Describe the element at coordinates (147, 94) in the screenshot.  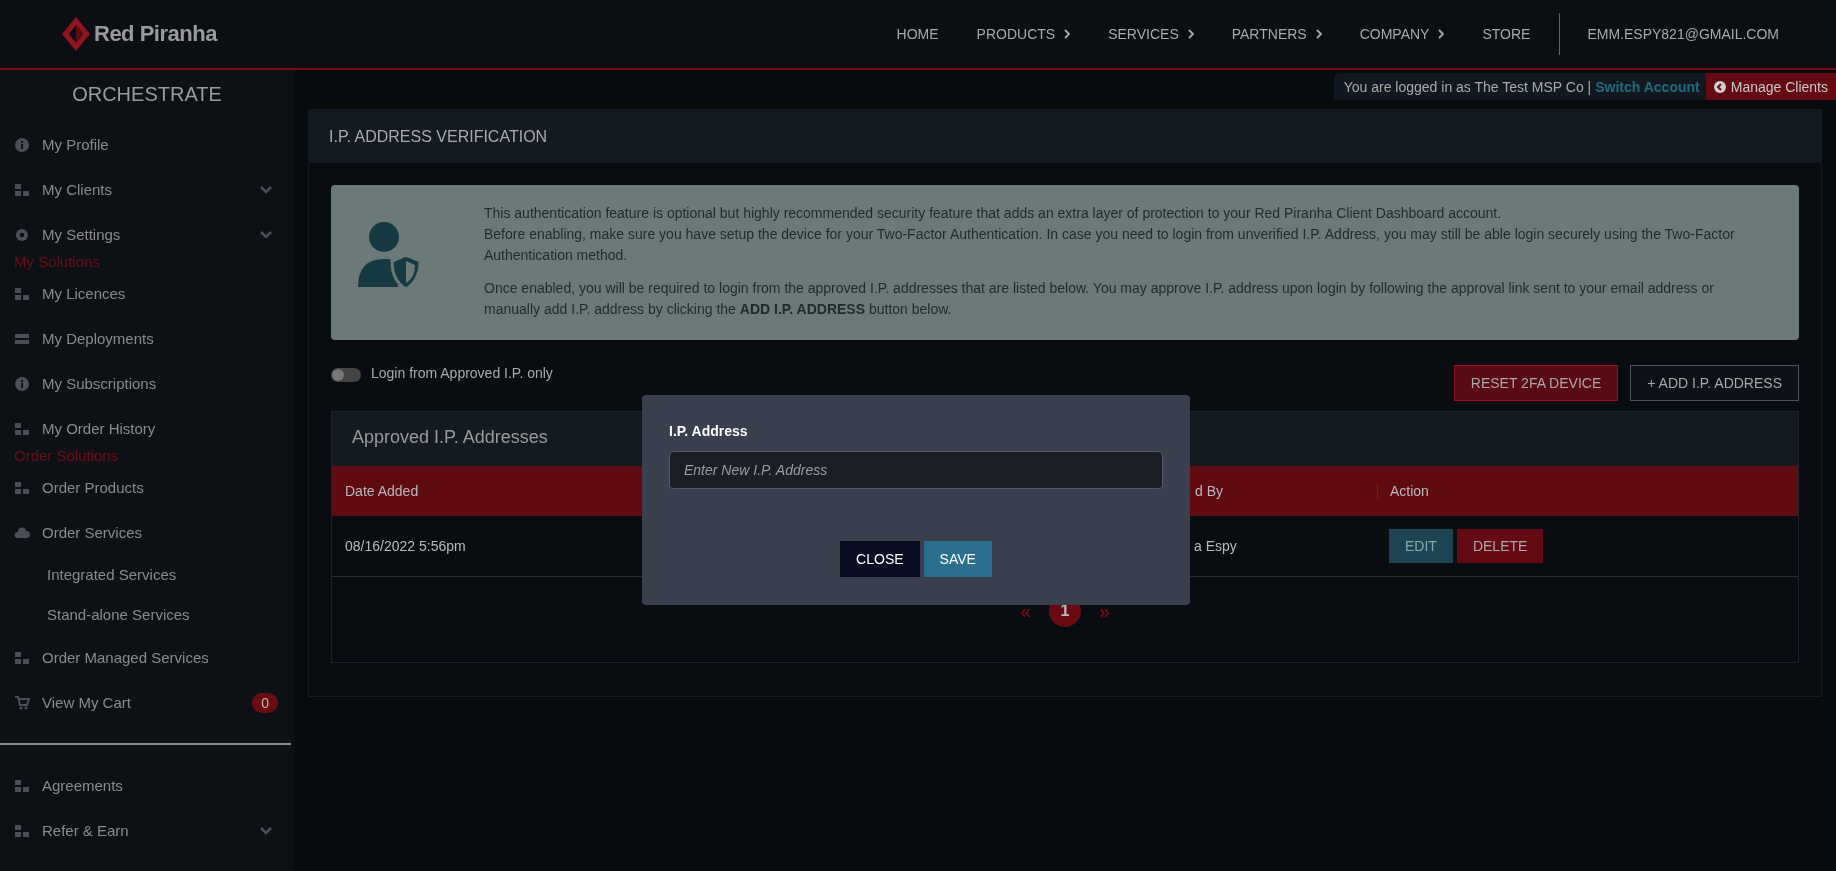
I see `sidebar-title: ORCHESTRATE` at that location.